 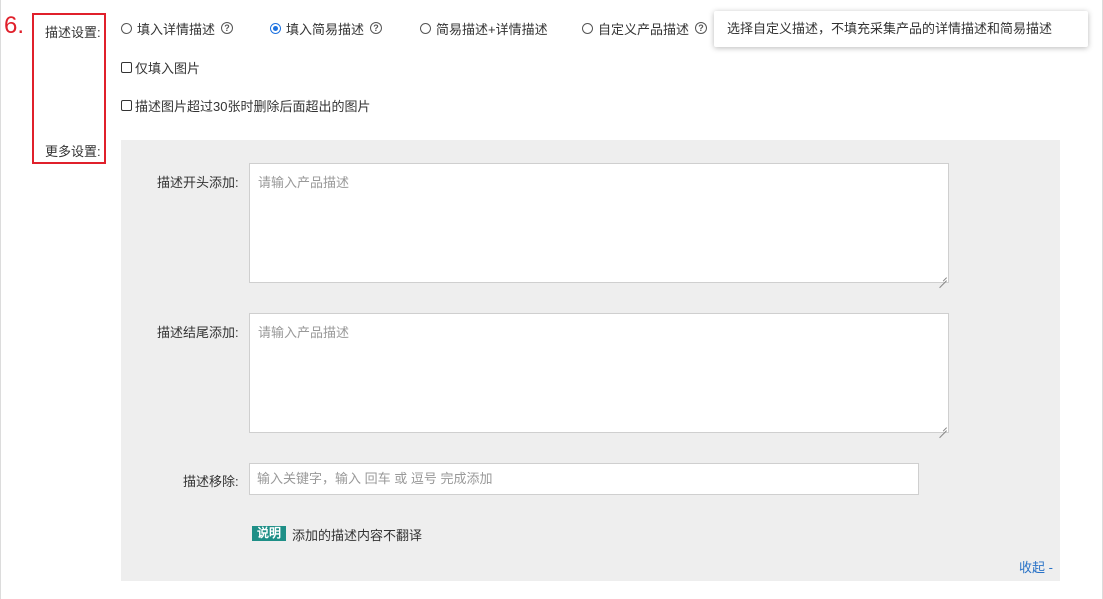 I want to click on radio-label: 填入简易描述, so click(x=325, y=29).